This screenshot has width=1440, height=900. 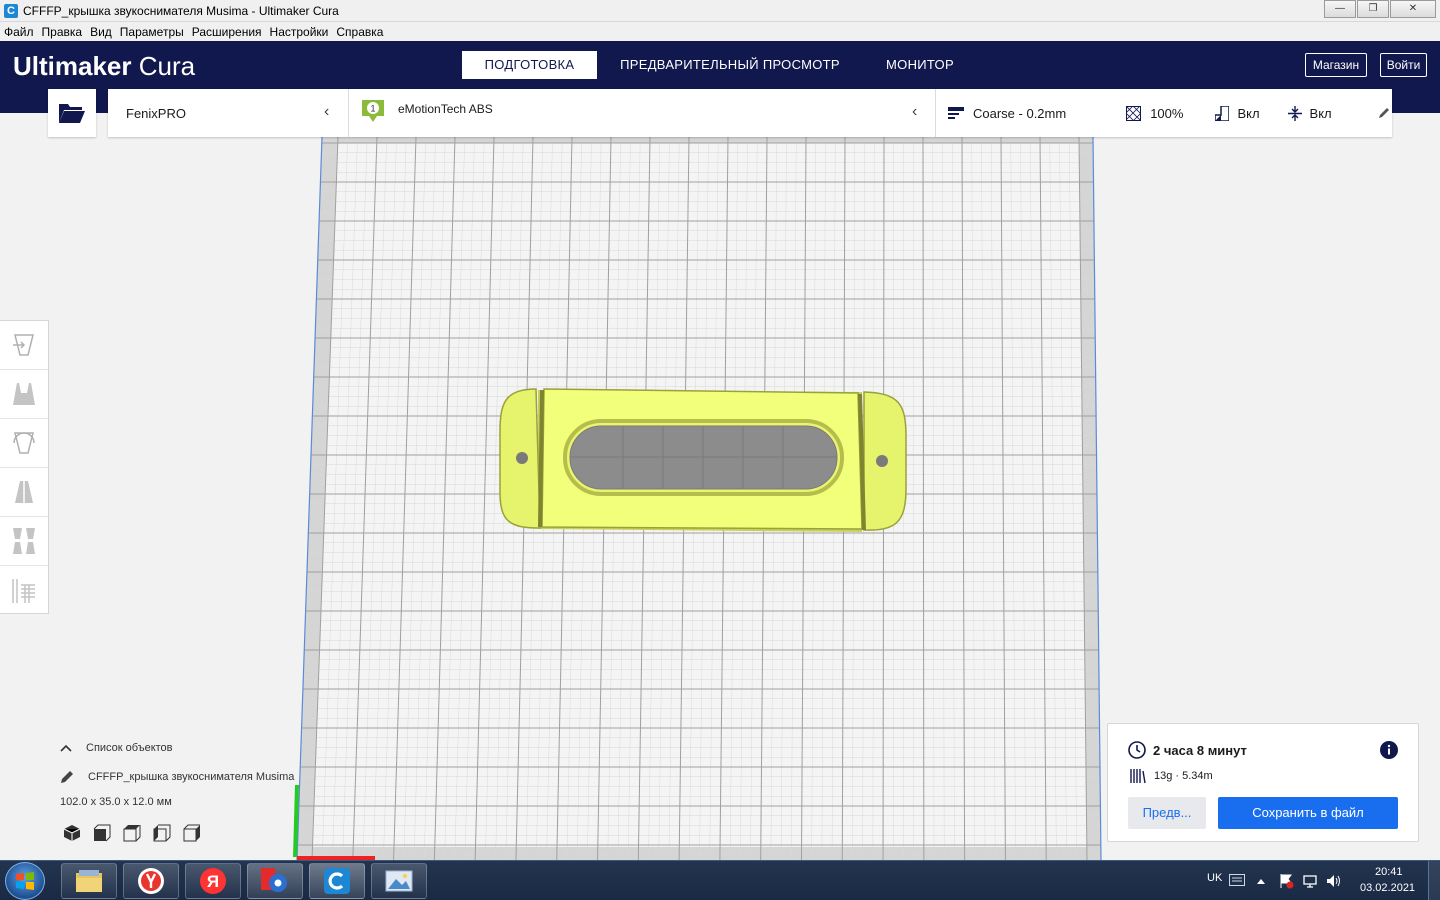 I want to click on material-usage-row: 13g · 5.34m, so click(x=1171, y=776).